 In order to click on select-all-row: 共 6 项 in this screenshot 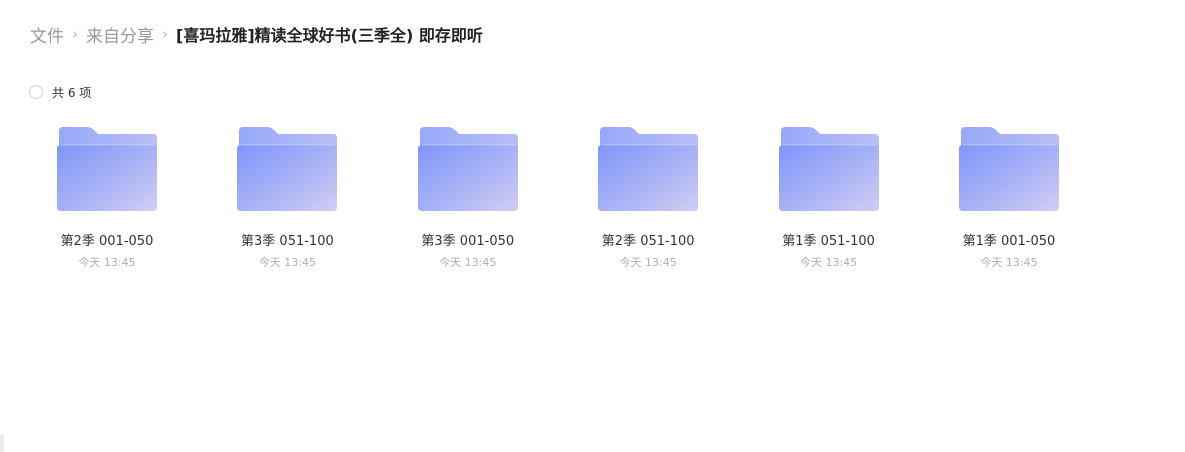, I will do `click(60, 92)`.